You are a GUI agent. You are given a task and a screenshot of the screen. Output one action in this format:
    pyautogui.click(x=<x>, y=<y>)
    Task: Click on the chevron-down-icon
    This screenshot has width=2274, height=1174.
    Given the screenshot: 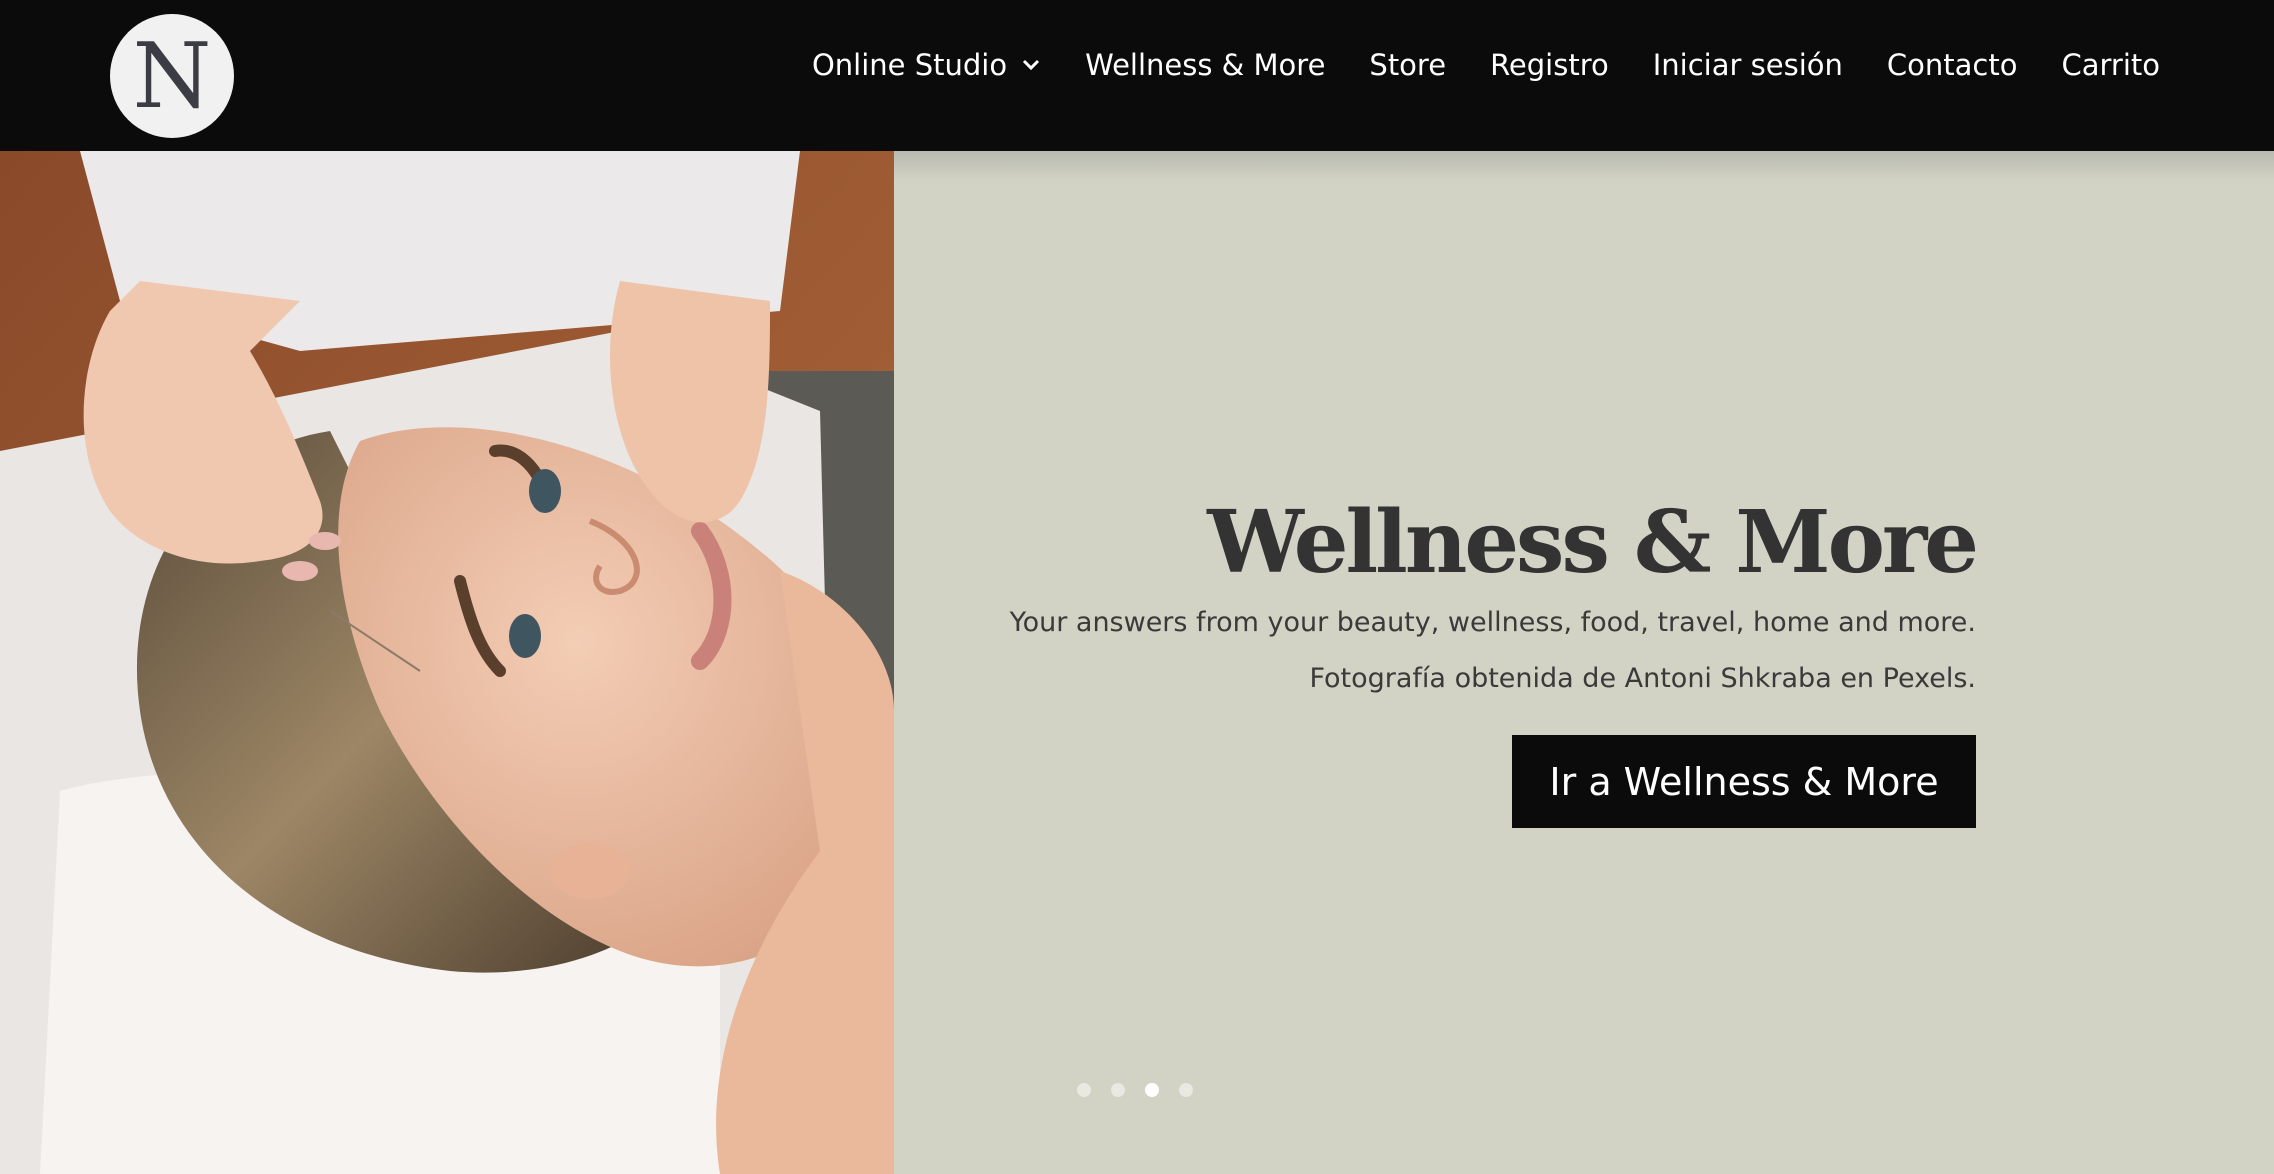 What is the action you would take?
    pyautogui.click(x=1031, y=65)
    